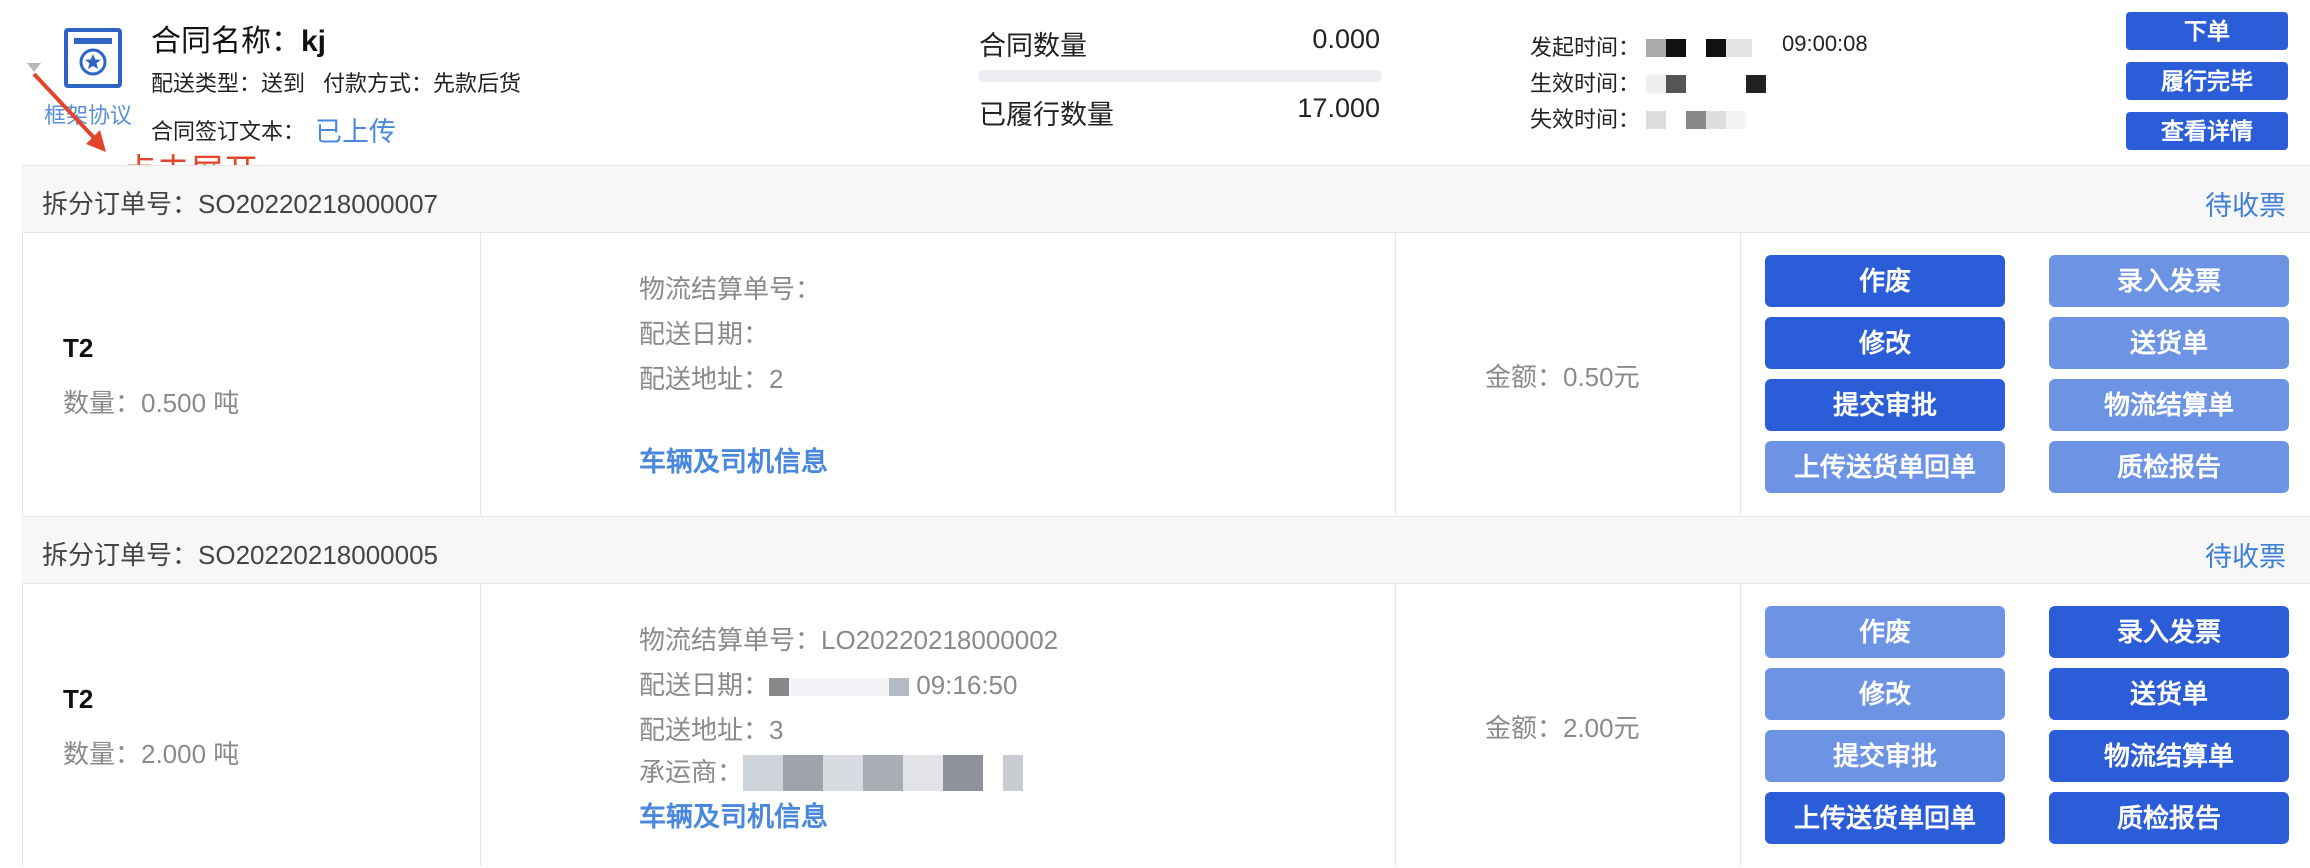 The width and height of the screenshot is (2310, 868). Describe the element at coordinates (1562, 377) in the screenshot. I see `order-amount: 金额：0.50元` at that location.